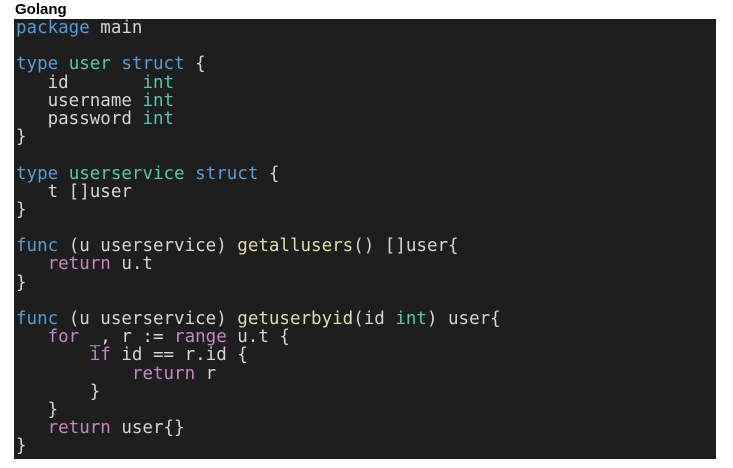 Image resolution: width=733 pixels, height=468 pixels. Describe the element at coordinates (366, 101) in the screenshot. I see `code-line: username int` at that location.